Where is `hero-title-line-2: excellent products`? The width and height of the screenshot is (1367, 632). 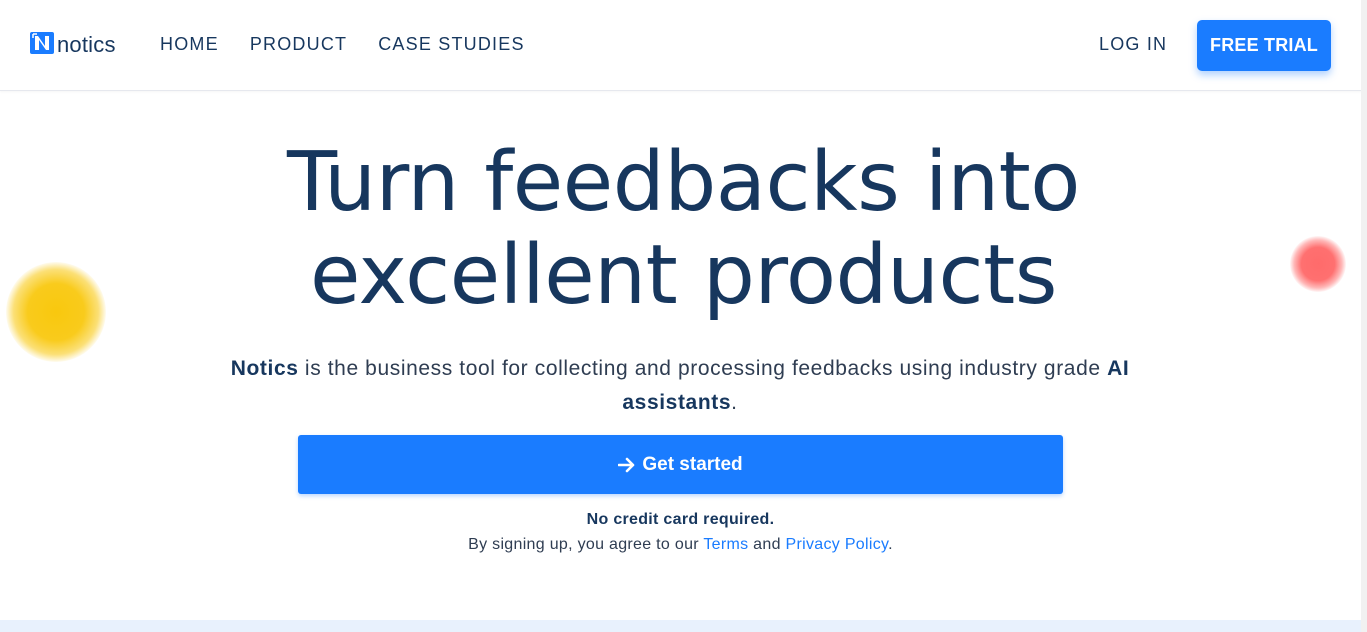 hero-title-line-2: excellent products is located at coordinates (683, 275).